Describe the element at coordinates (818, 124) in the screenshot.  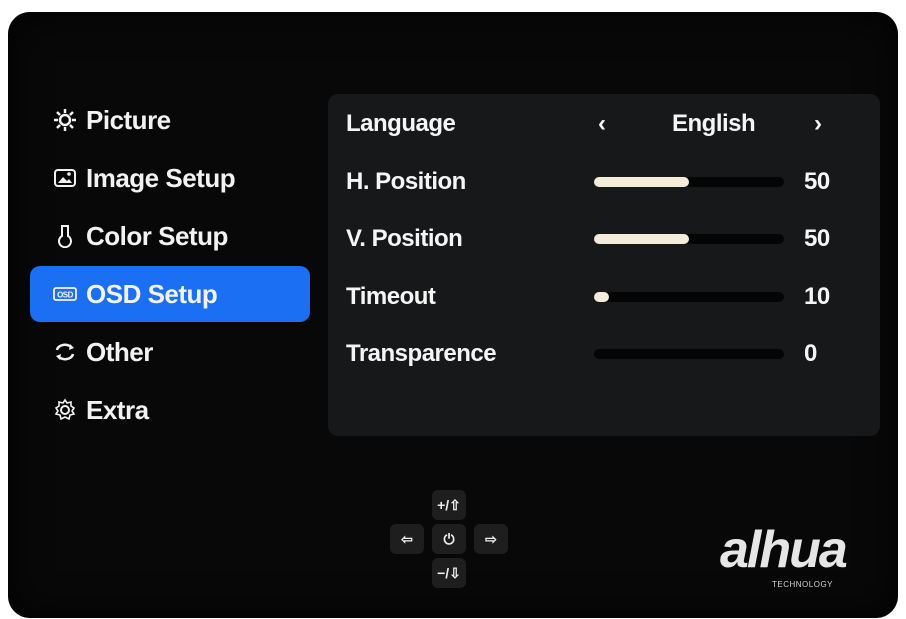
I see `language-next-arrow: ›` at that location.